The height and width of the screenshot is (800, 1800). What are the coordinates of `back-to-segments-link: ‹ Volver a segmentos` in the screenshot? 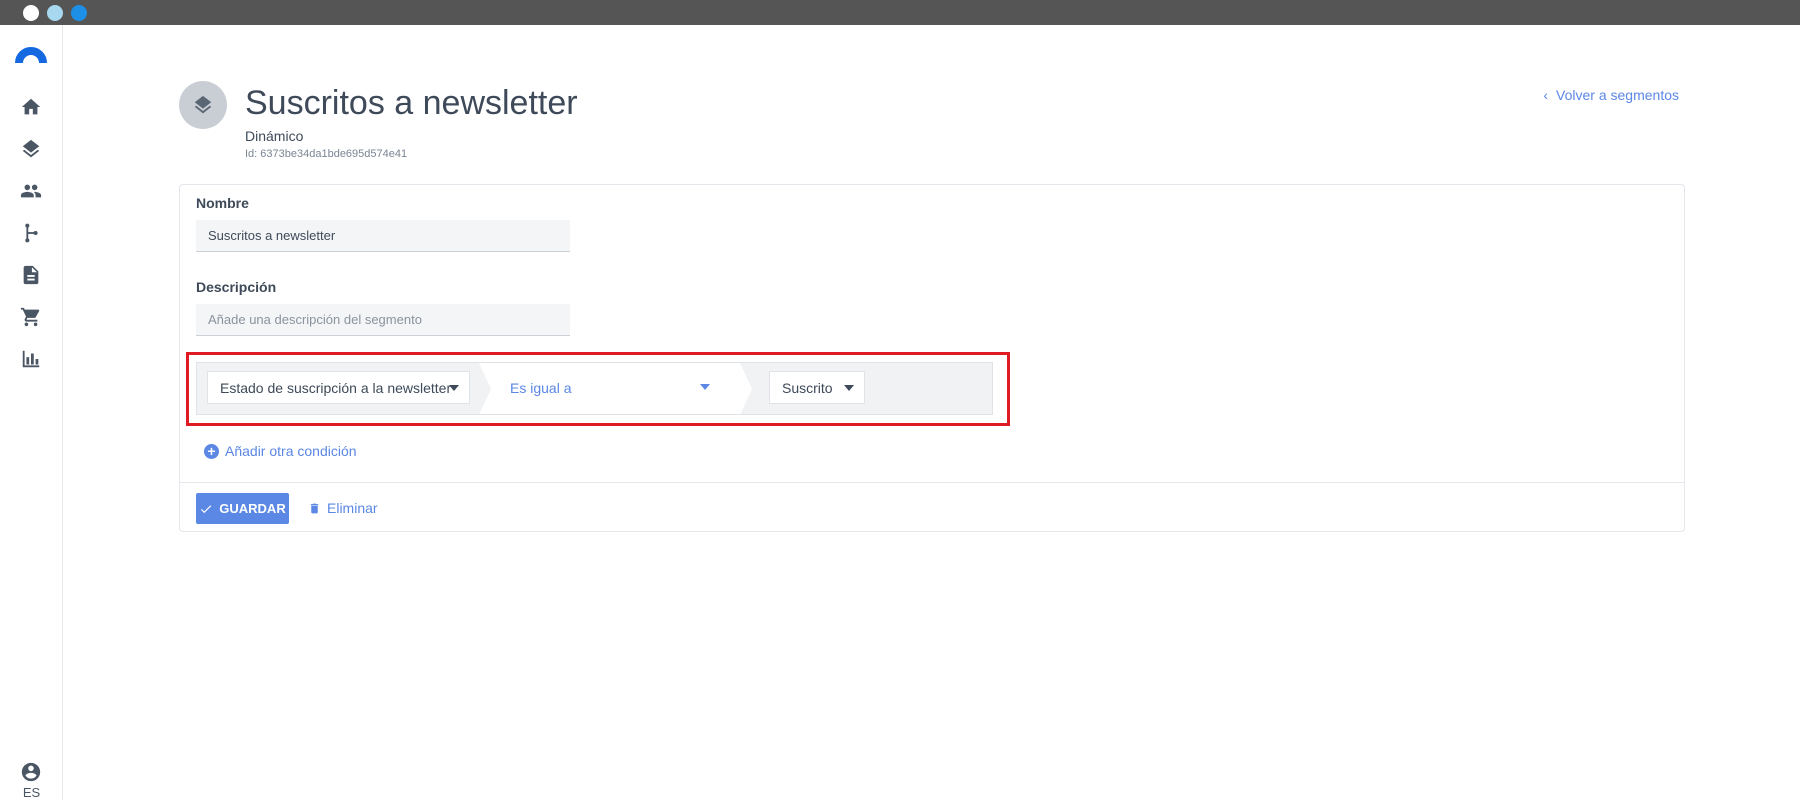 It's located at (1611, 95).